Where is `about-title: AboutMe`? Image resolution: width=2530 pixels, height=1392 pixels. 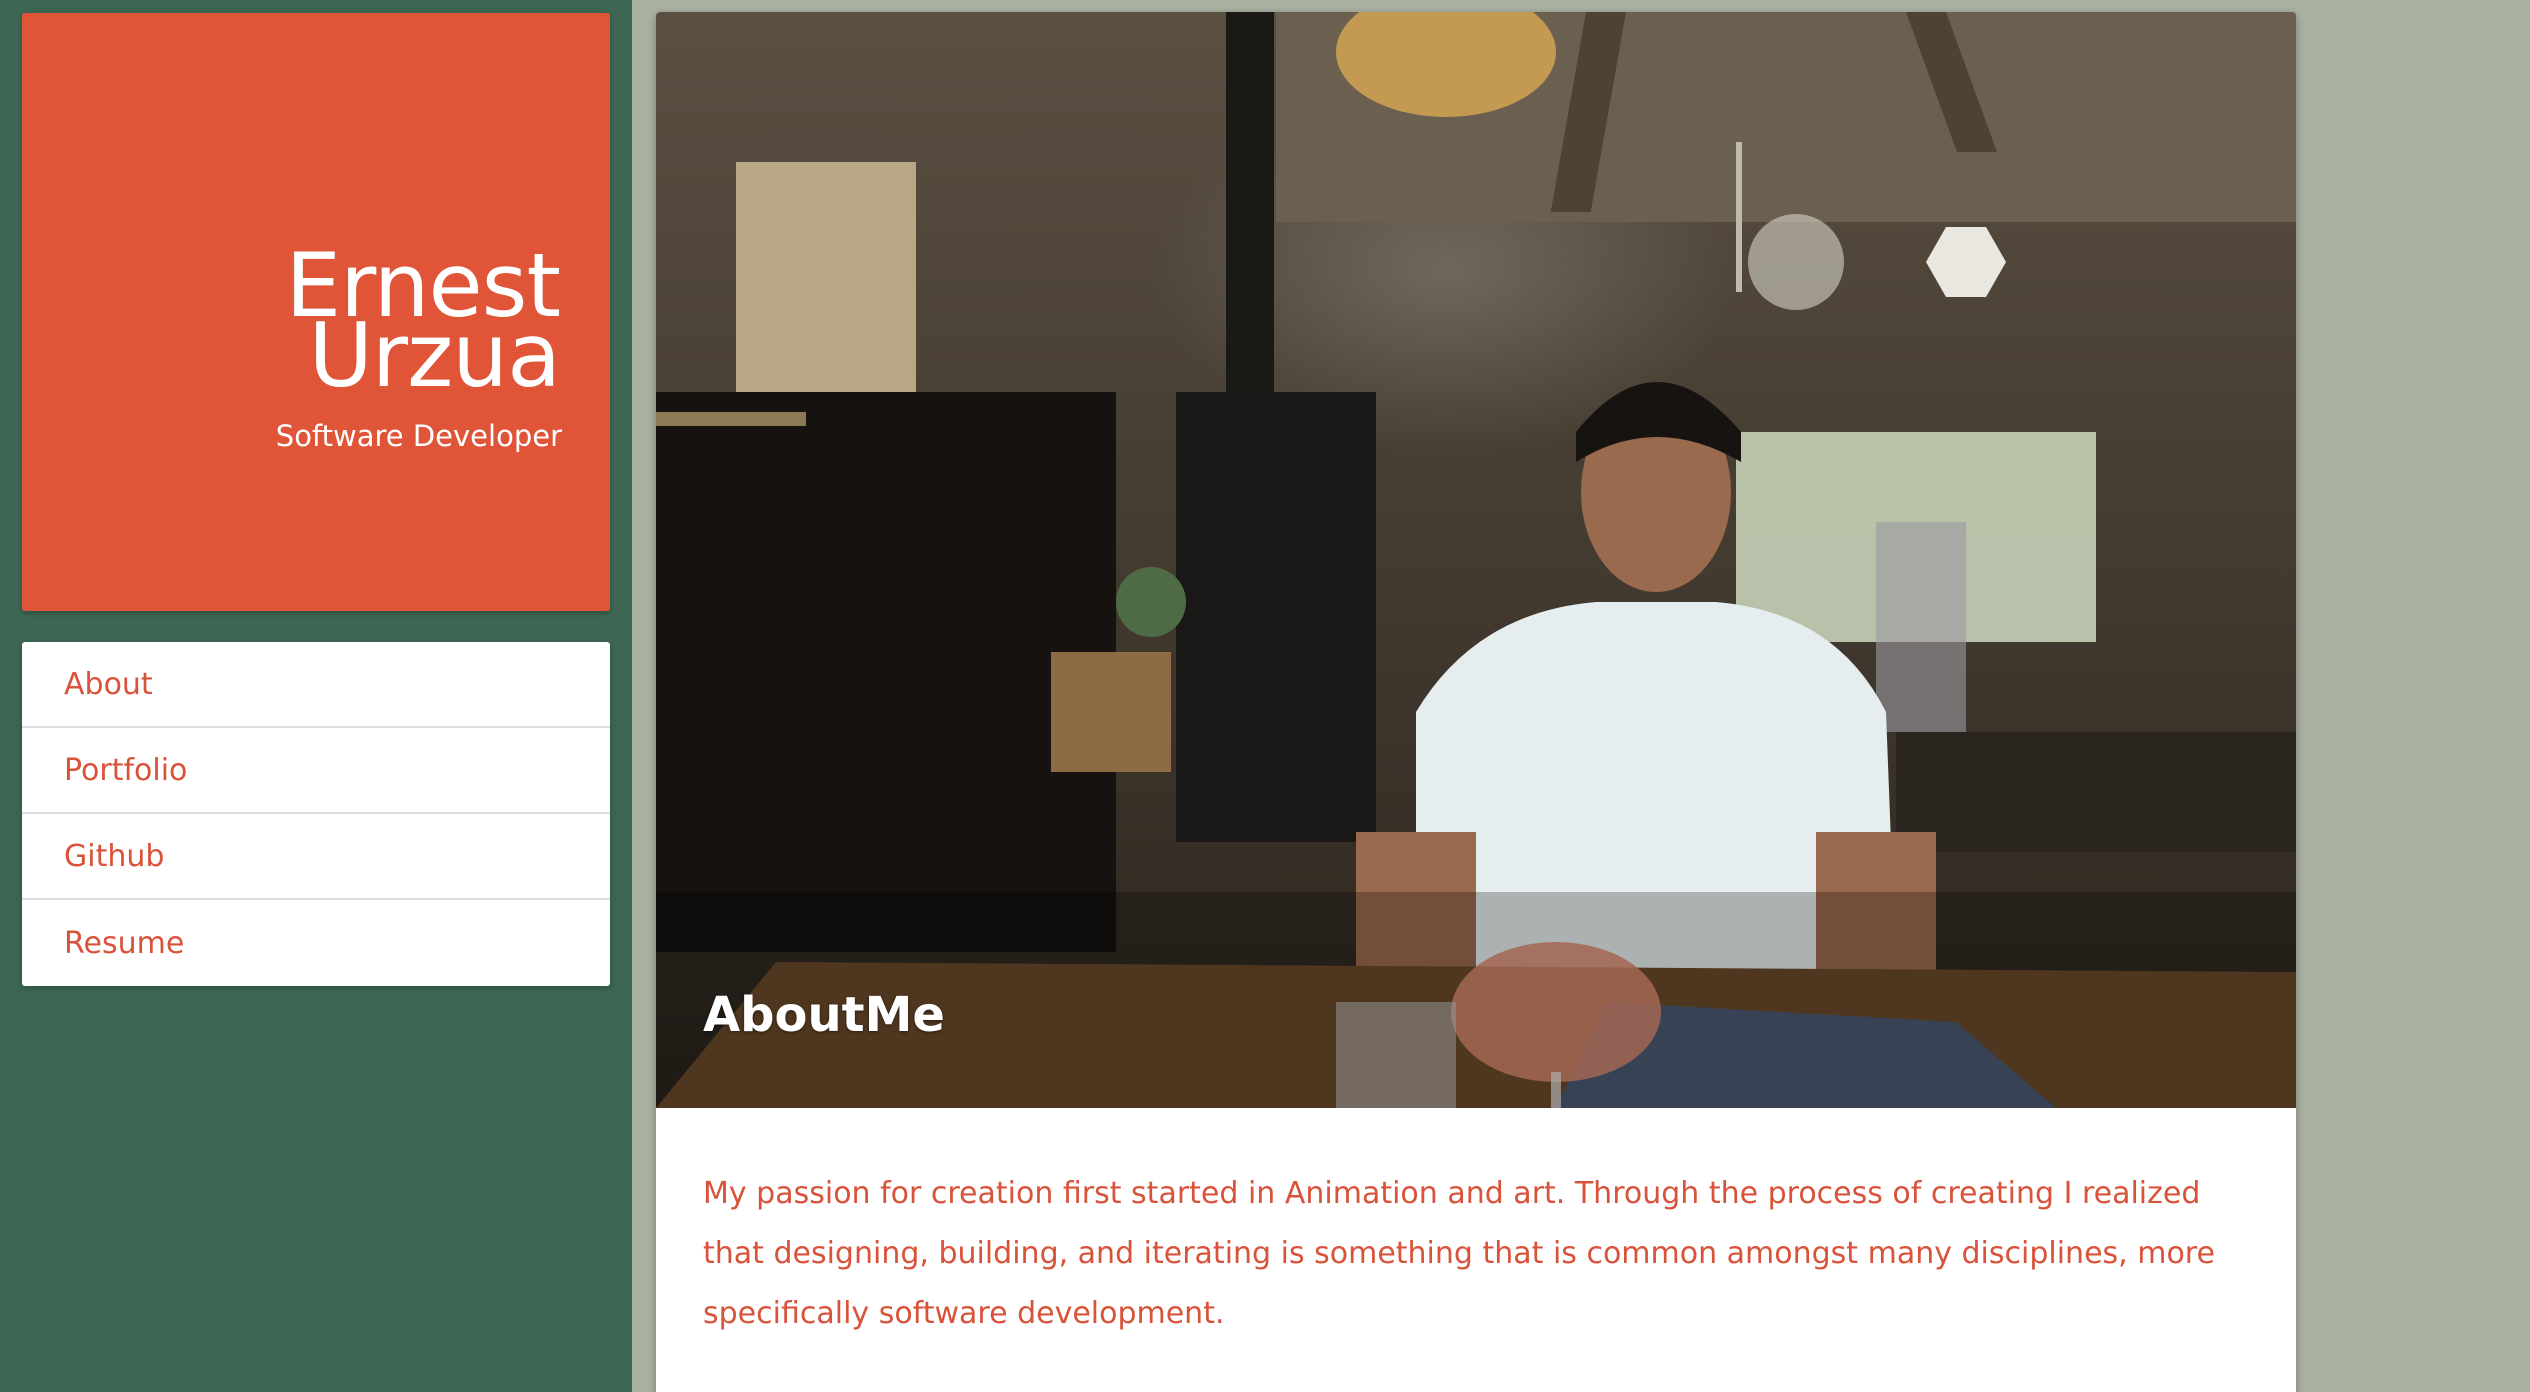 about-title: AboutMe is located at coordinates (824, 1015).